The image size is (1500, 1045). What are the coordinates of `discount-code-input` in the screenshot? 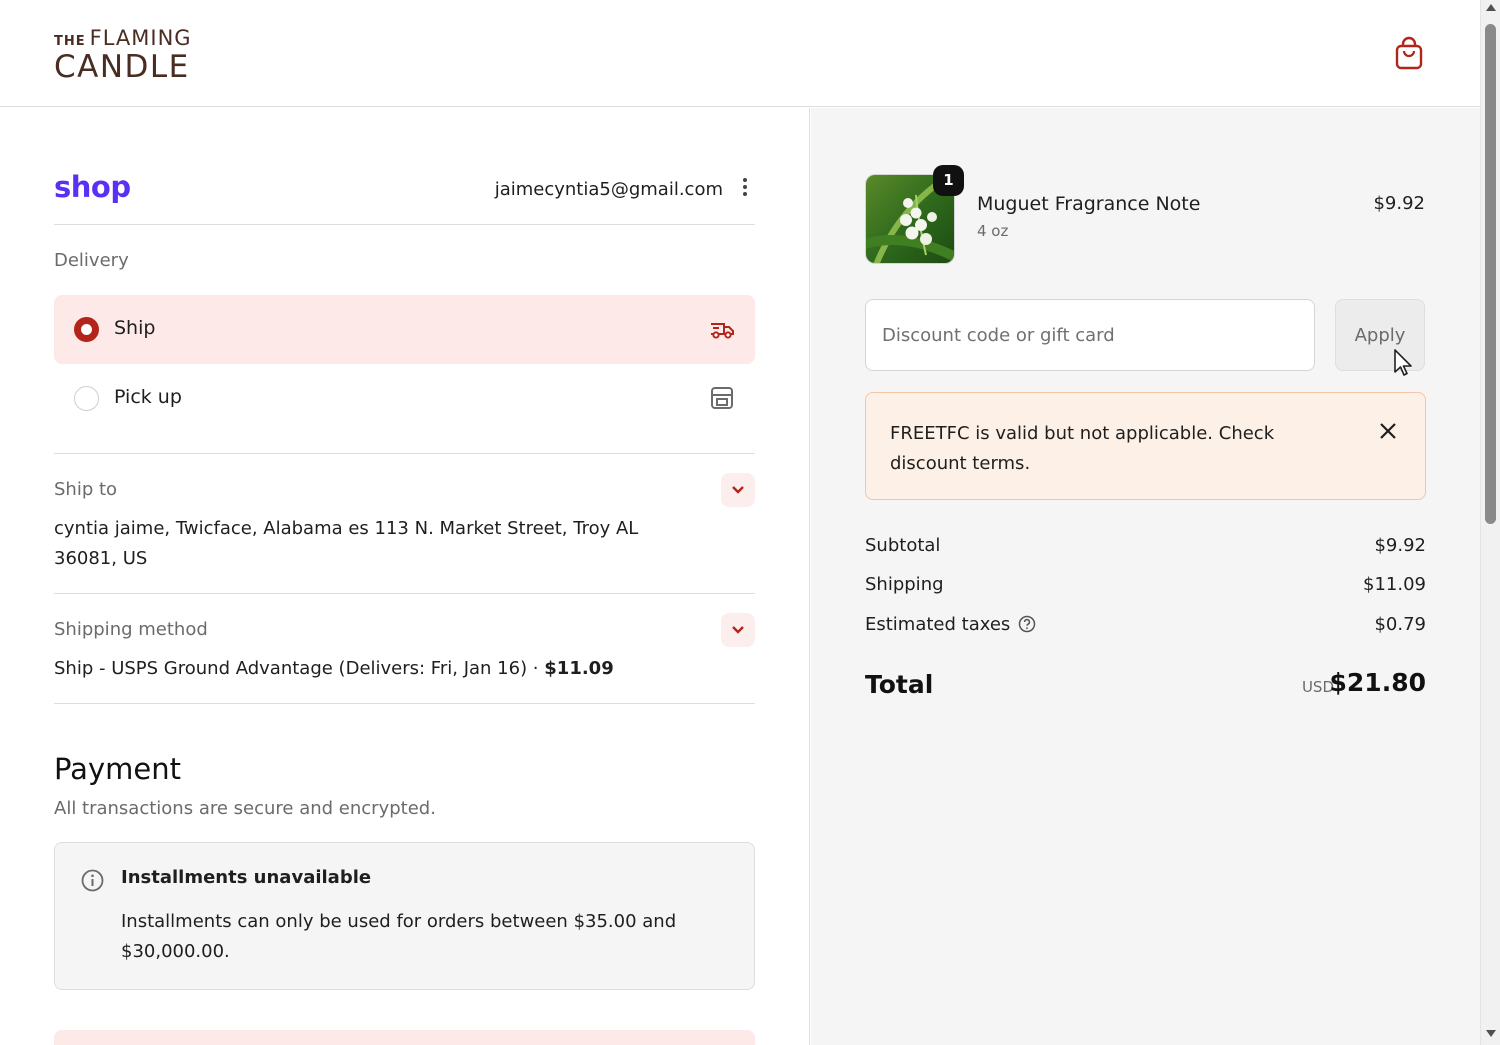 It's located at (1090, 335).